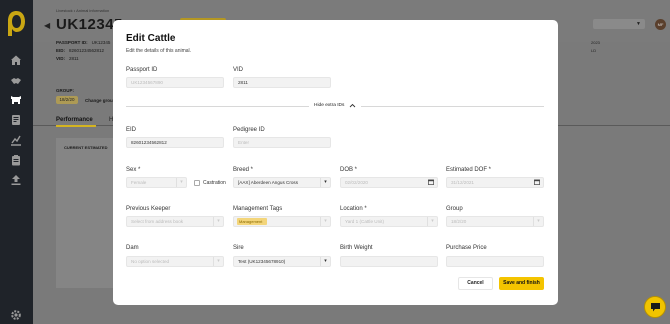 The height and width of the screenshot is (324, 670). What do you see at coordinates (262, 261) in the screenshot?
I see `sire-value: Test (UK12345678910)` at bounding box center [262, 261].